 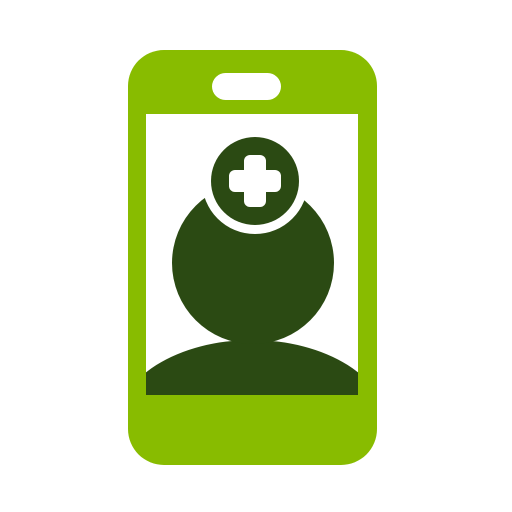 What do you see at coordinates (255, 181) in the screenshot?
I see `plus-icon-horizontal` at bounding box center [255, 181].